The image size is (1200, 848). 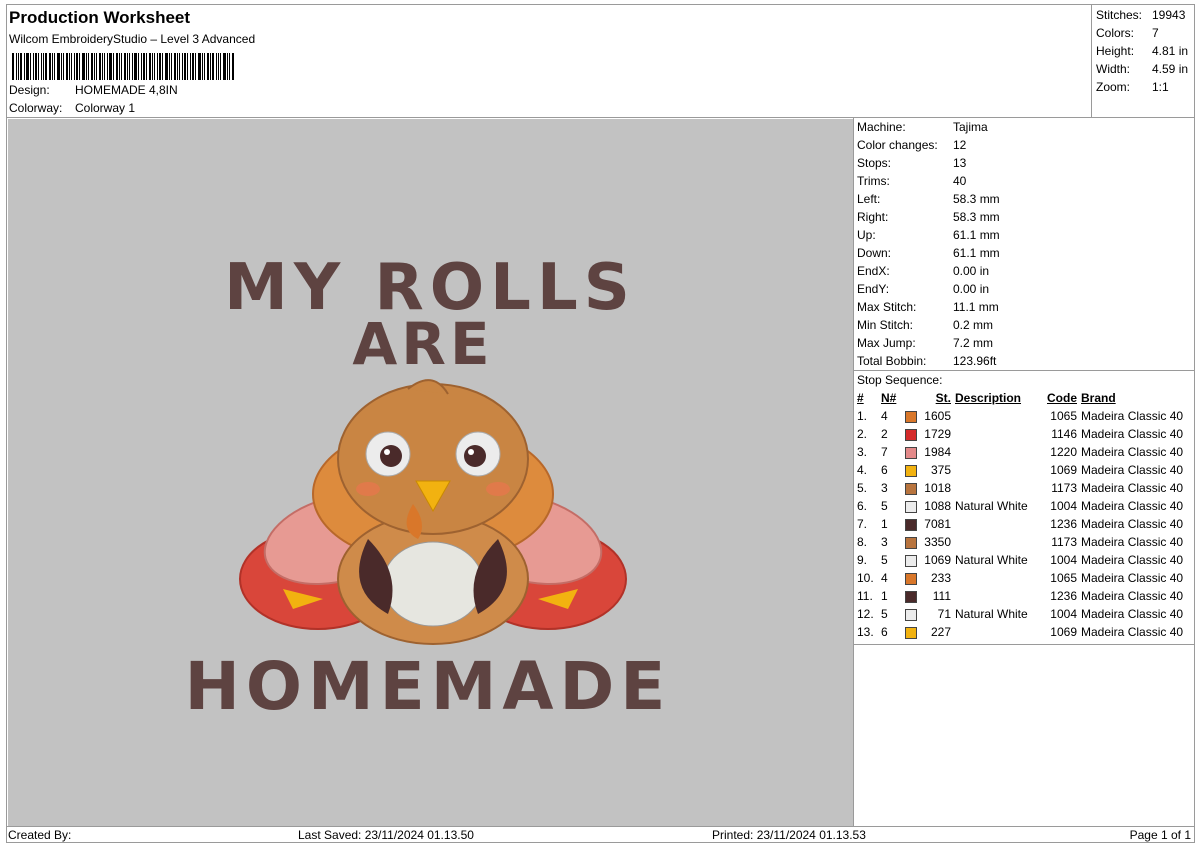 What do you see at coordinates (1024, 307) in the screenshot?
I see `machine-row: Max Stitch: 11.1 mm` at bounding box center [1024, 307].